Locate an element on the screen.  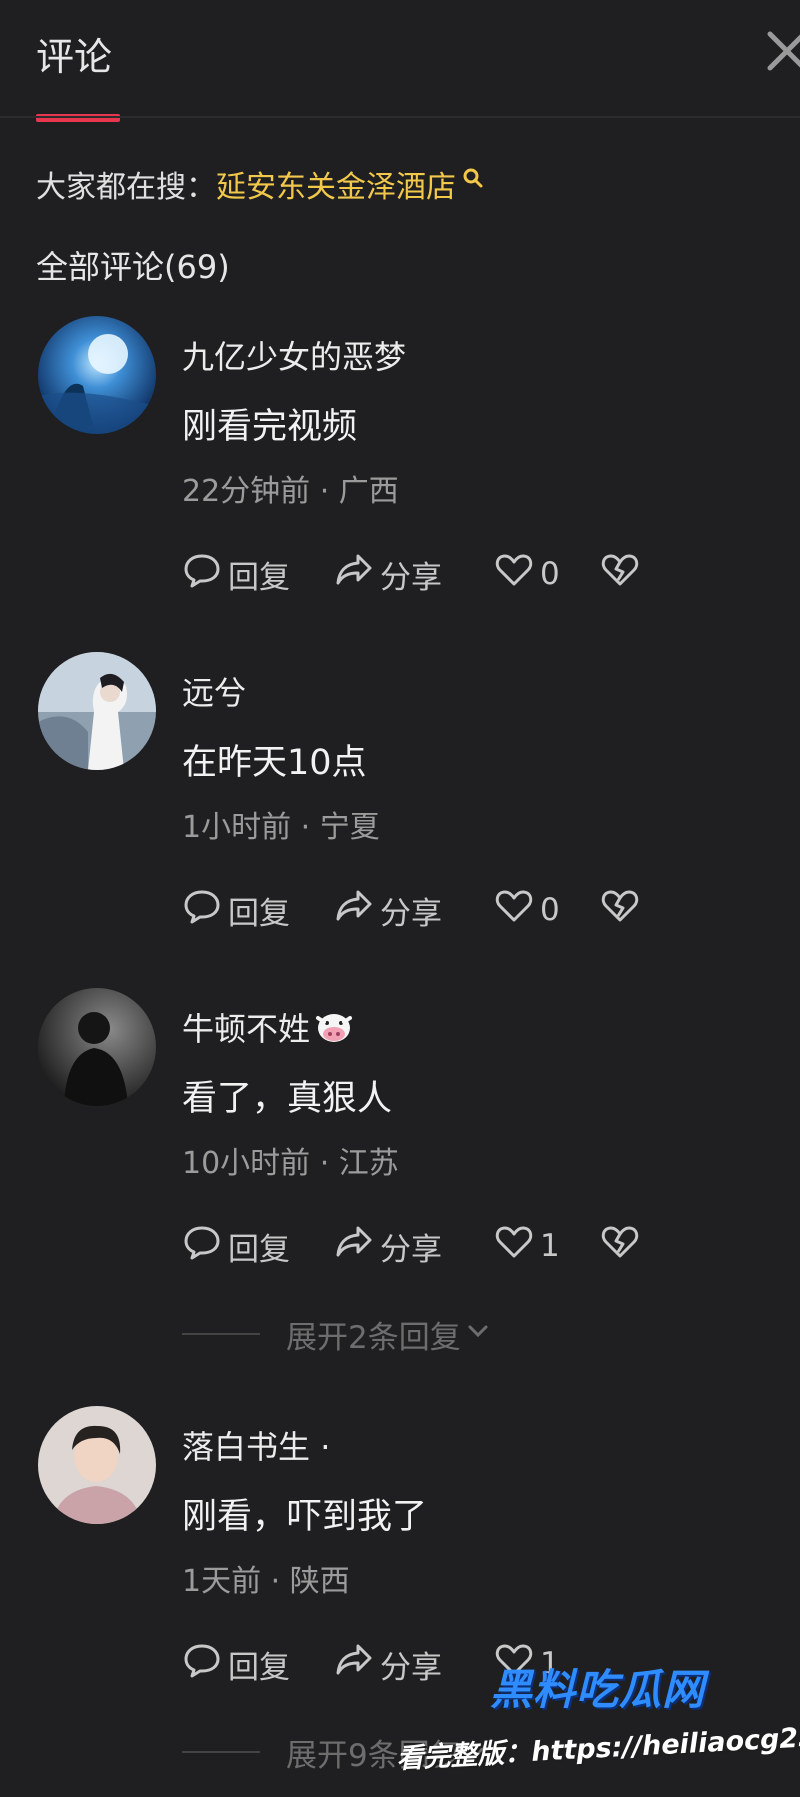
comment-meta: 1天前 · 陕西 is located at coordinates (266, 1581).